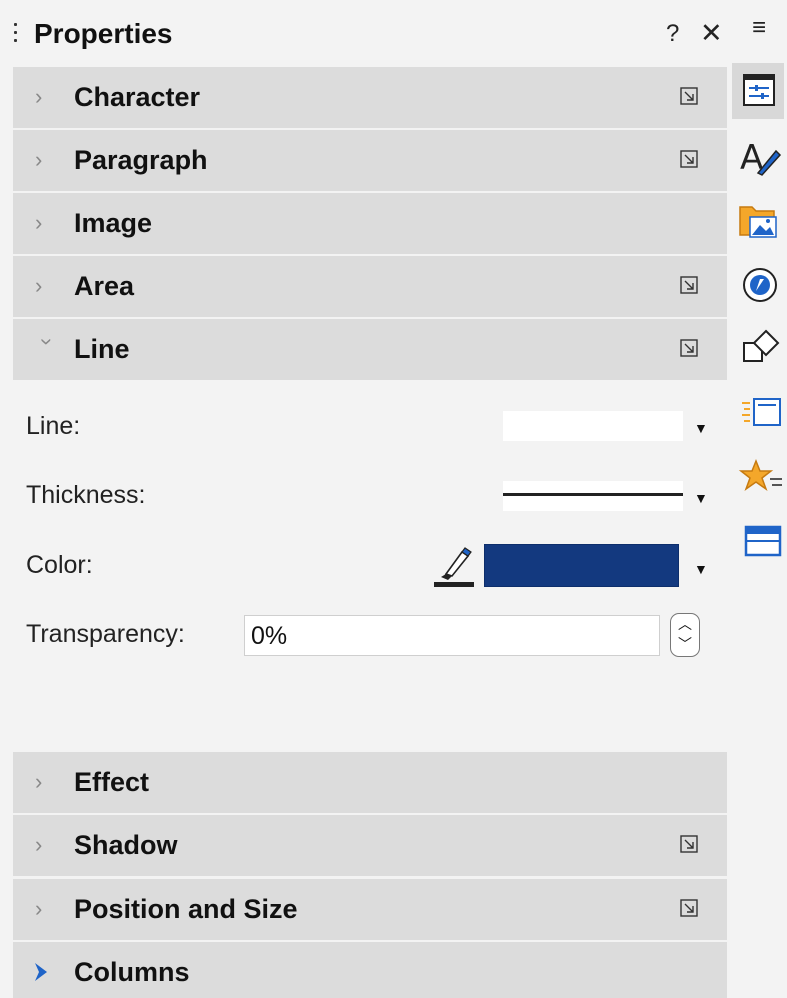  I want to click on section-label: Image, so click(113, 223).